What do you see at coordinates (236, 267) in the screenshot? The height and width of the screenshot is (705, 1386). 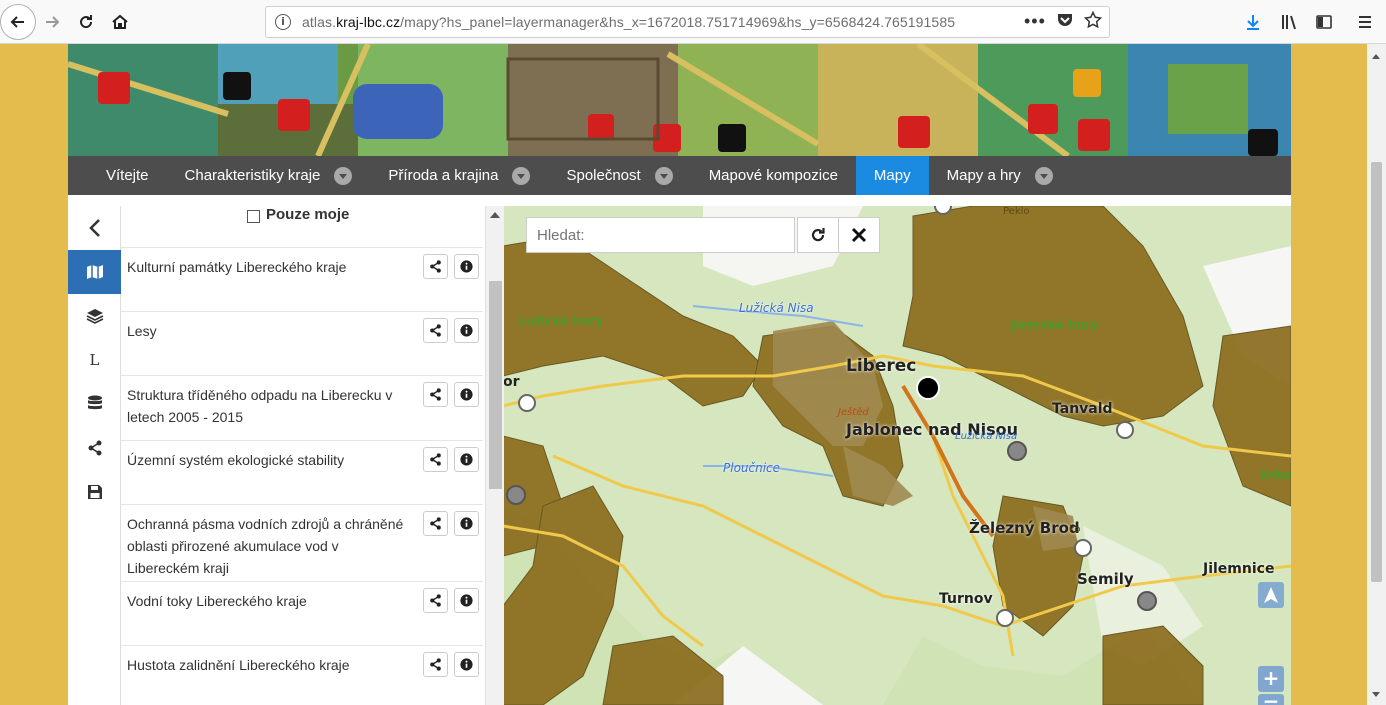 I see `composition-title: Kulturní památky Libereckého kraje` at bounding box center [236, 267].